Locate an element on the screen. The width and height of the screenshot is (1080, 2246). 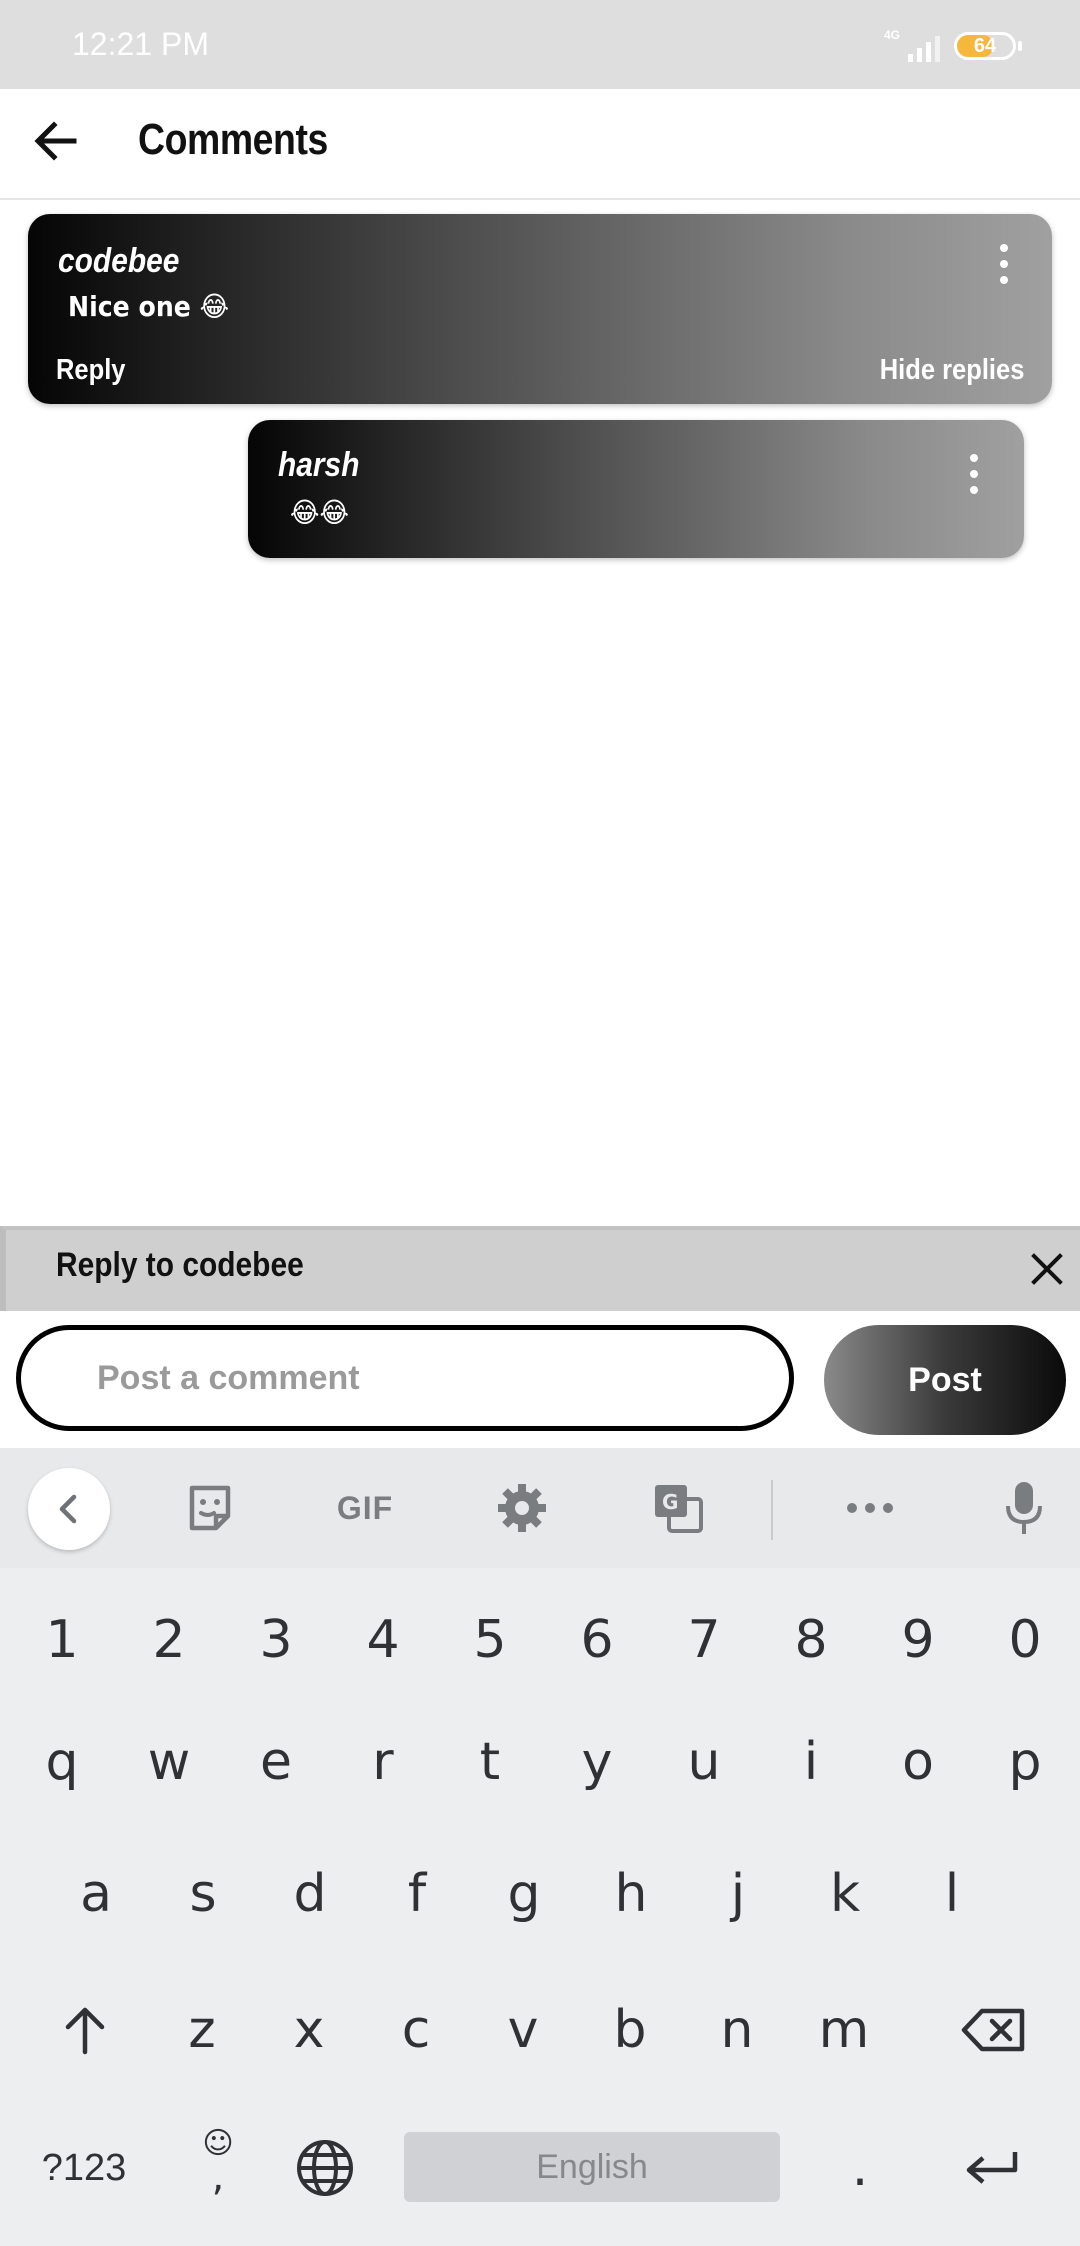
enter-key is located at coordinates (992, 2168).